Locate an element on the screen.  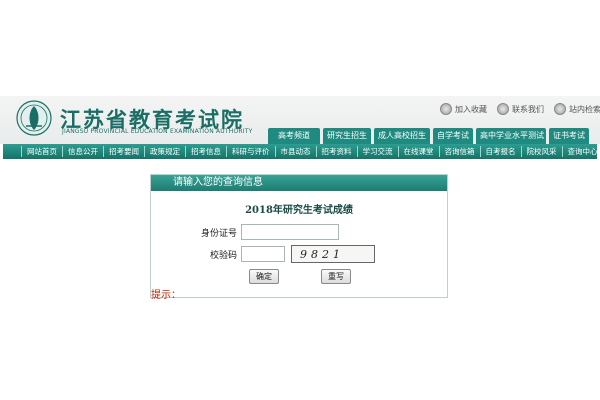
nav-item-news: 招考要闻 is located at coordinates (123, 151).